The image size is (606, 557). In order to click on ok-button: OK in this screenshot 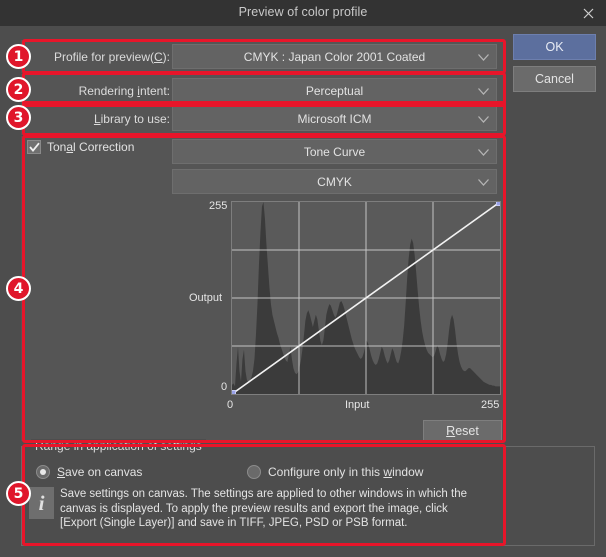, I will do `click(554, 47)`.